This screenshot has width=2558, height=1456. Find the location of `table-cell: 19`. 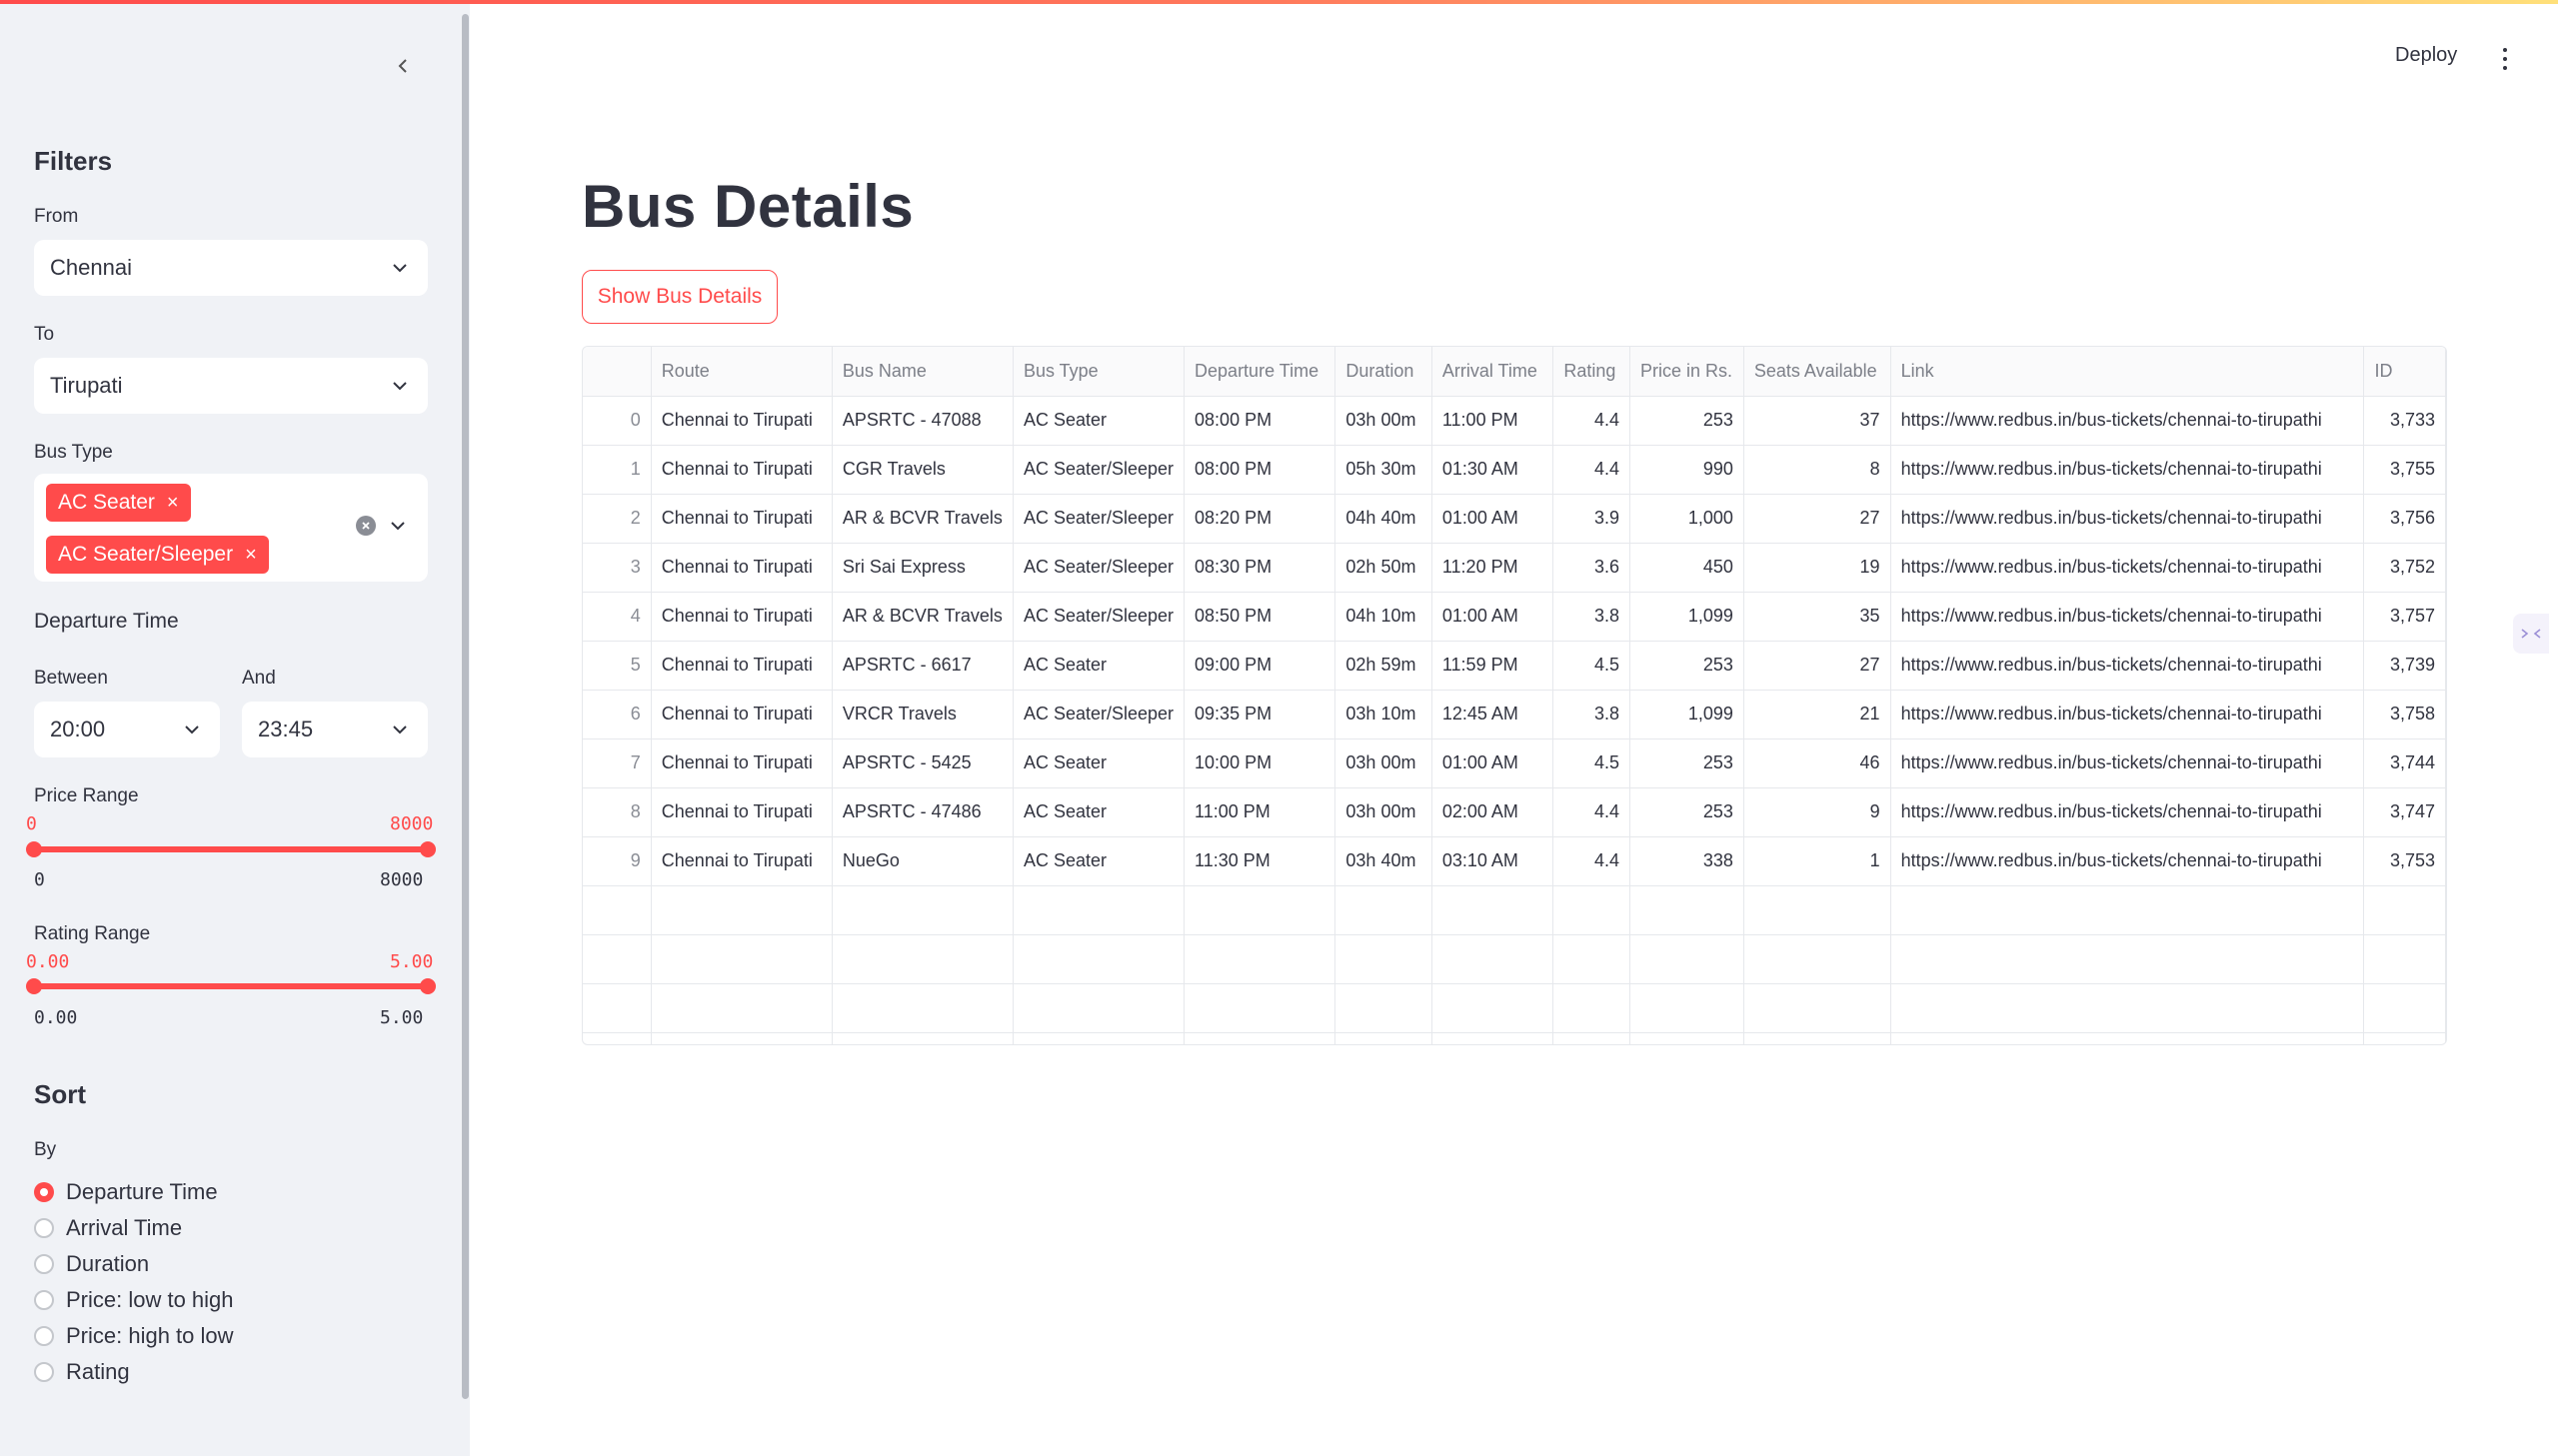

table-cell: 19 is located at coordinates (1817, 568).